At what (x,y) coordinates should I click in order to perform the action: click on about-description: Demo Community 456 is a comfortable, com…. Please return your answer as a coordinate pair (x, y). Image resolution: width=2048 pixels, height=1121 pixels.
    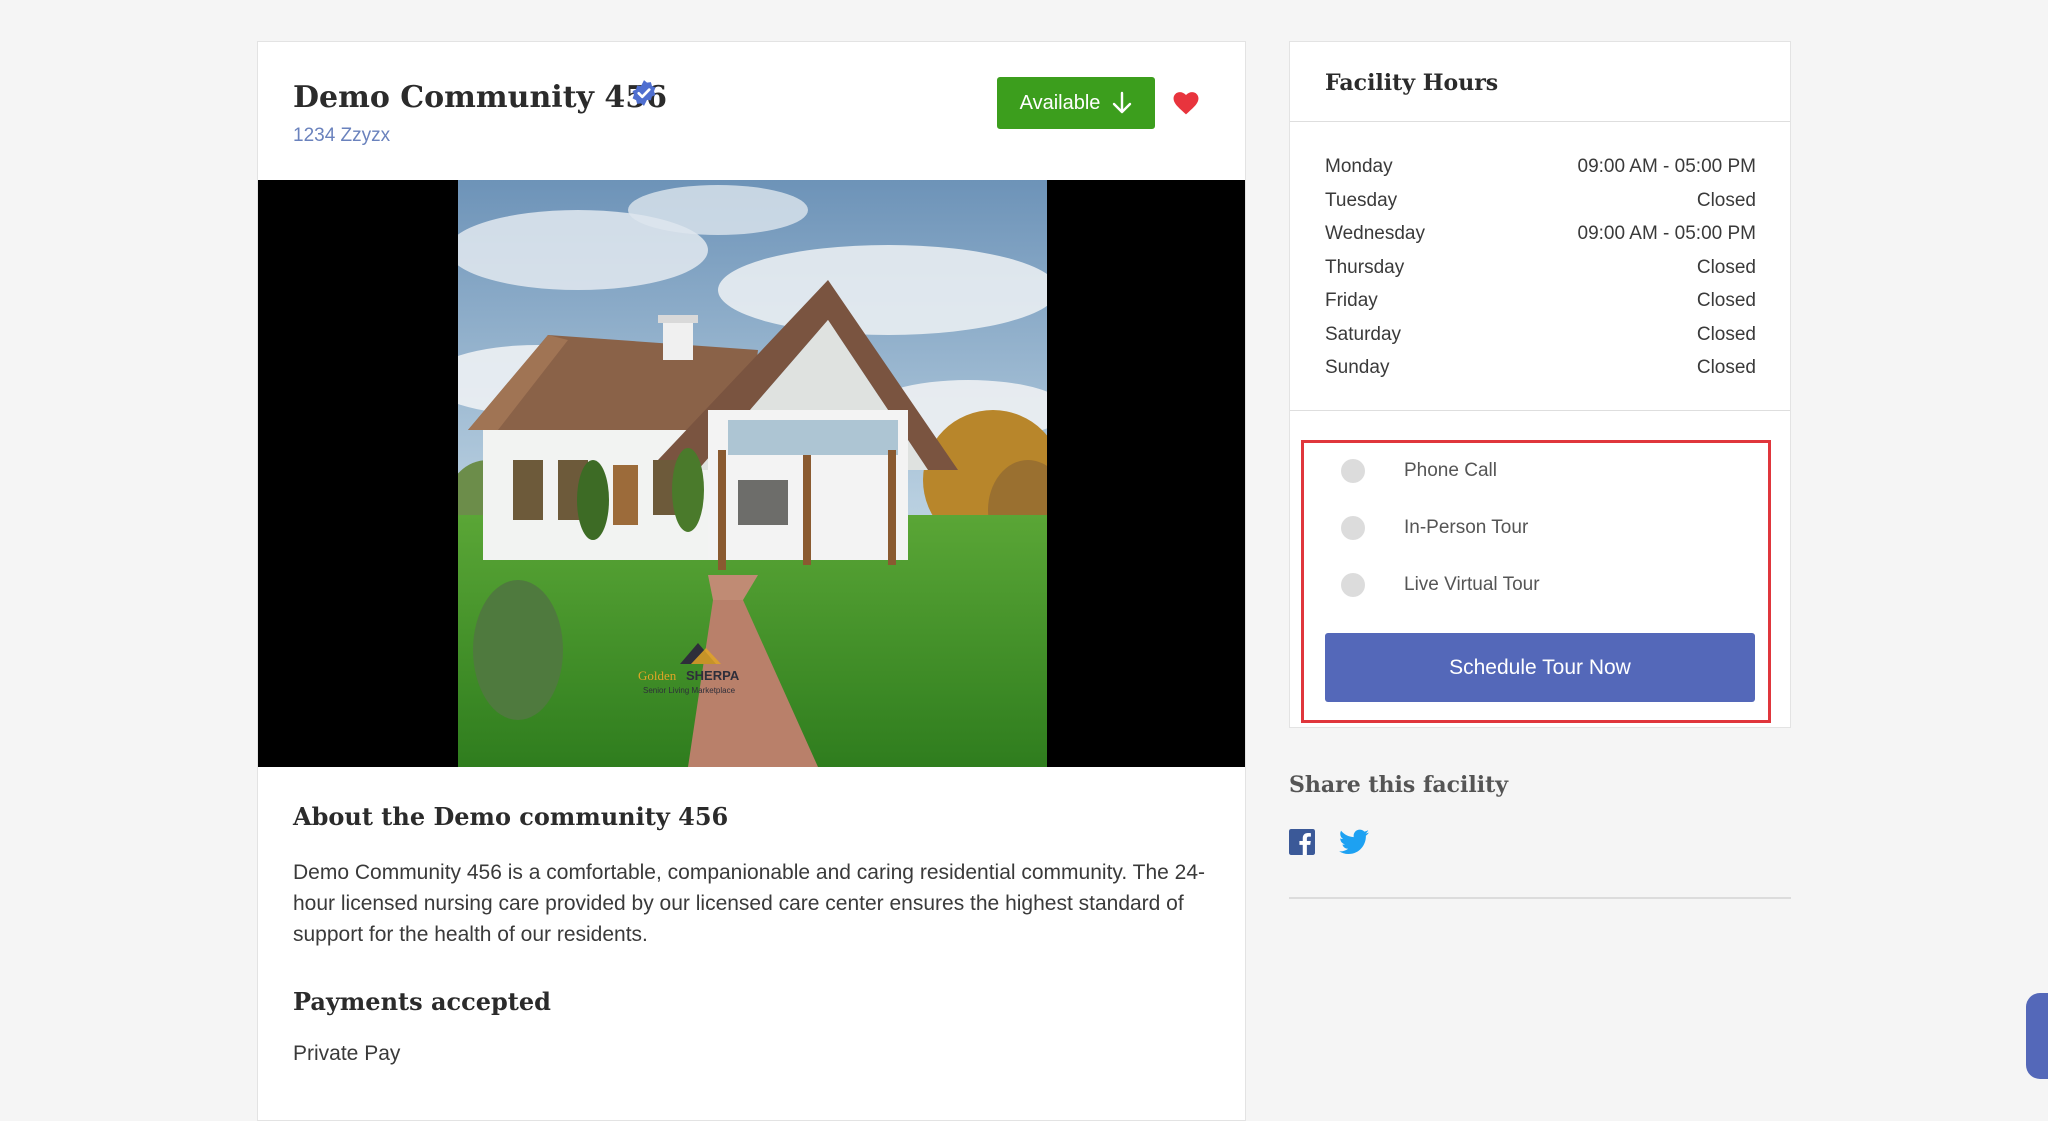
    Looking at the image, I should click on (749, 903).